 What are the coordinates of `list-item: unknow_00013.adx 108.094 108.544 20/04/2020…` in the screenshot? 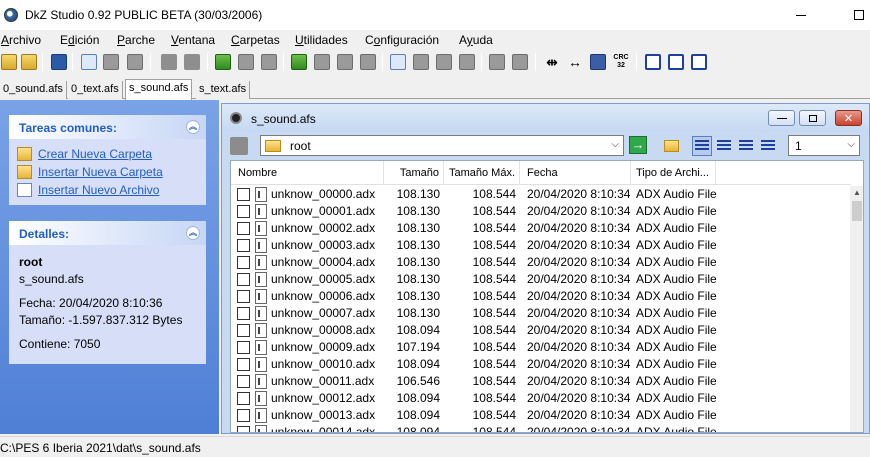 It's located at (541, 415).